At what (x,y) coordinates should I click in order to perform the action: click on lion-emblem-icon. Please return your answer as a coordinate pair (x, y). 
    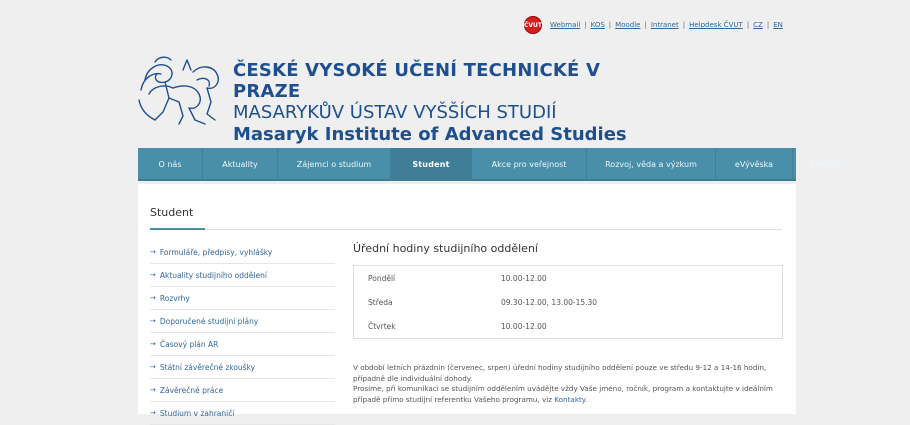
    Looking at the image, I should click on (178, 90).